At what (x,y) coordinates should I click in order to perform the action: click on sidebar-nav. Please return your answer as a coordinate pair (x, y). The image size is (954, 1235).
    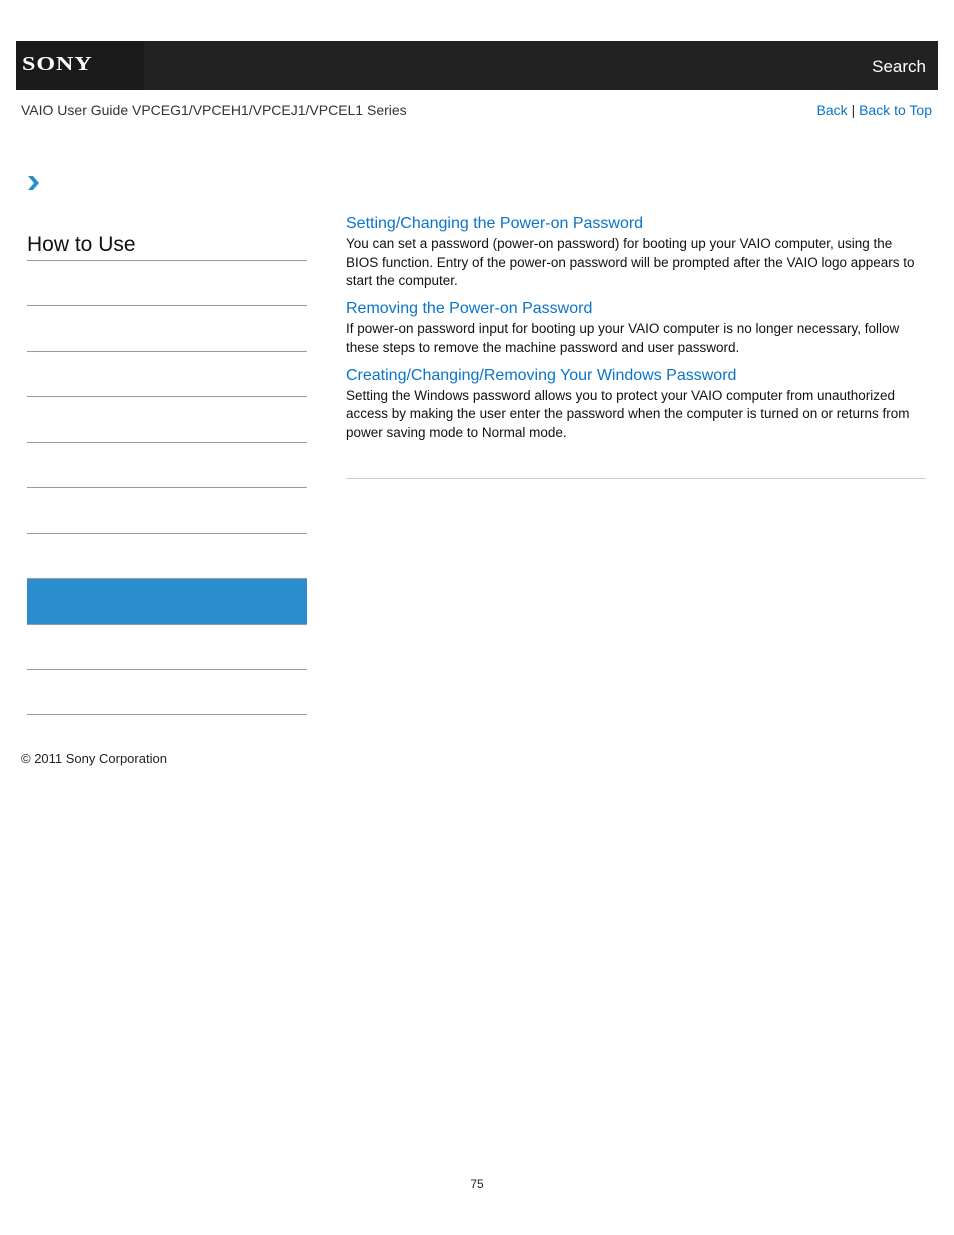
    Looking at the image, I should click on (167, 487).